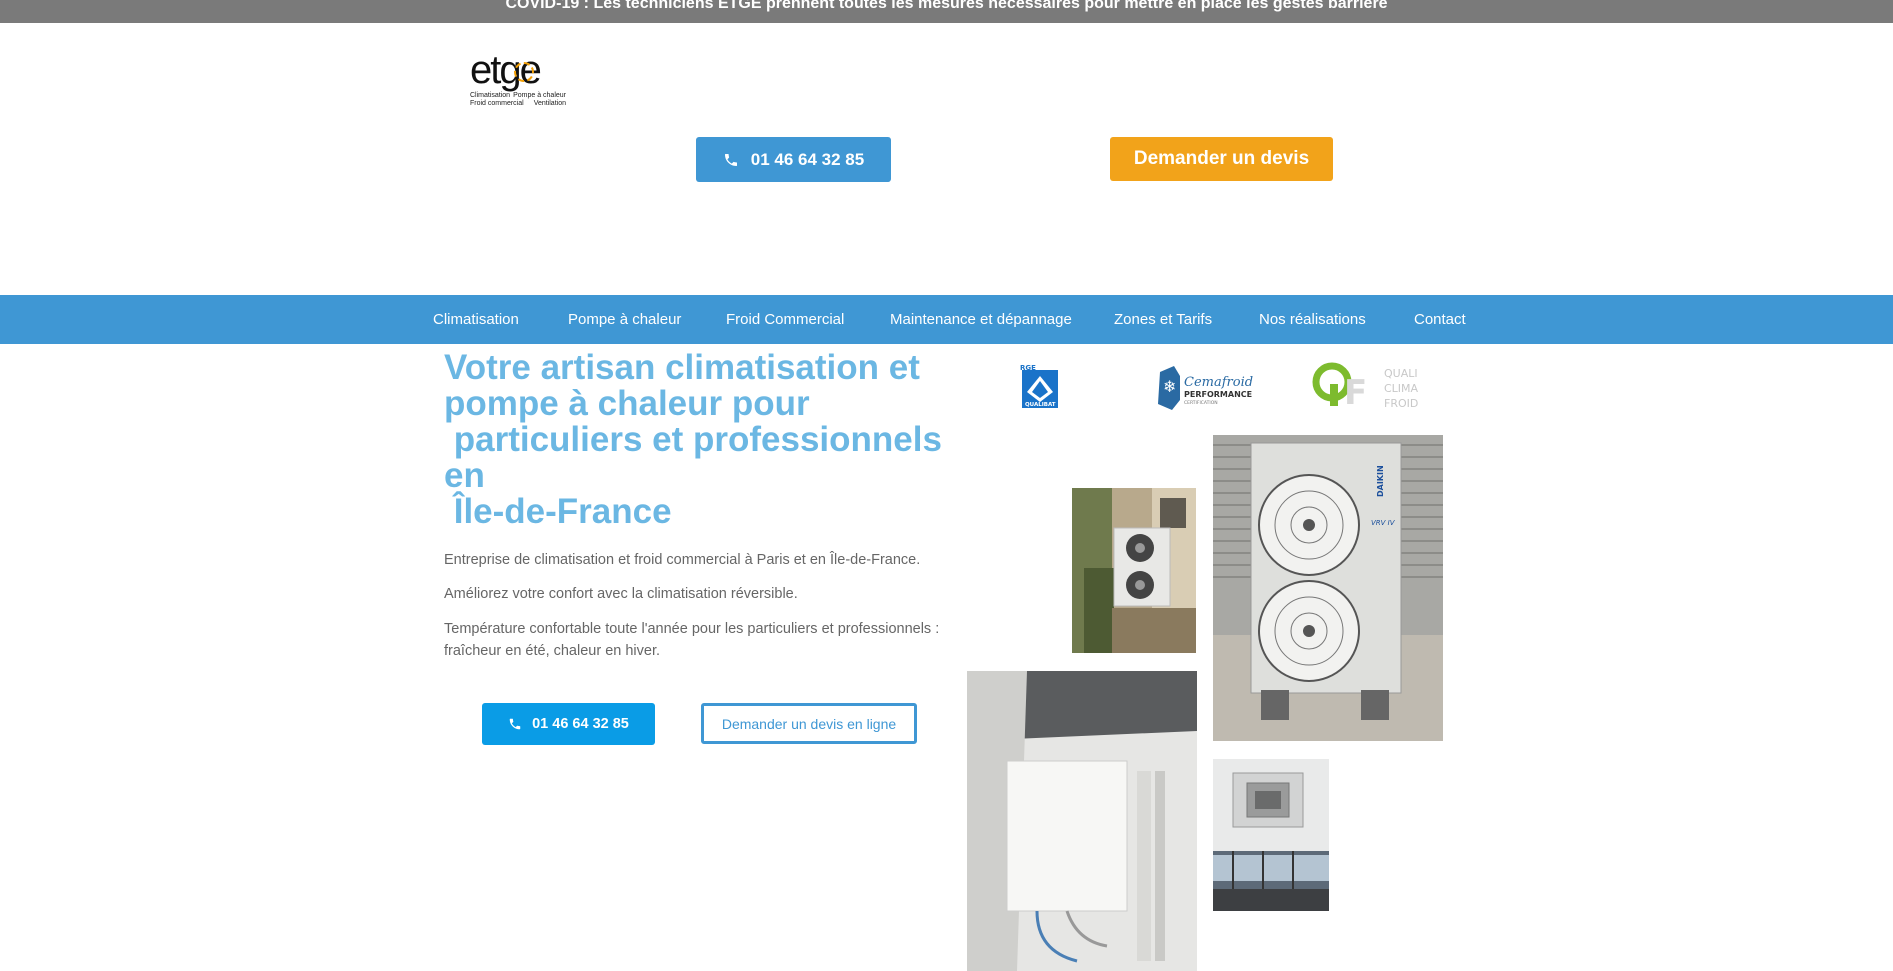 The image size is (1893, 971). What do you see at coordinates (524, 72) in the screenshot?
I see `sun-icon` at bounding box center [524, 72].